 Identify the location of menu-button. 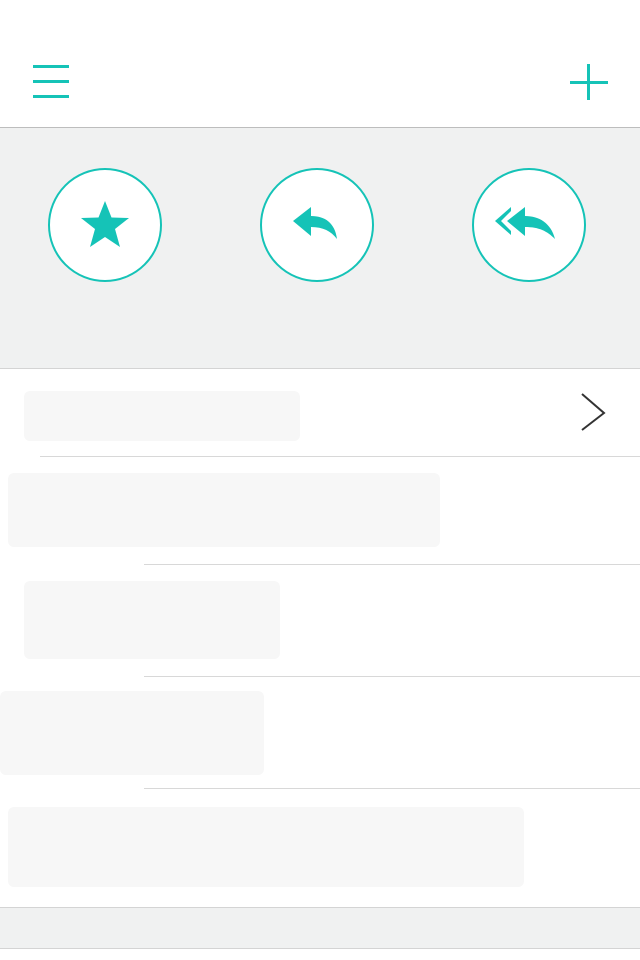
(50, 82).